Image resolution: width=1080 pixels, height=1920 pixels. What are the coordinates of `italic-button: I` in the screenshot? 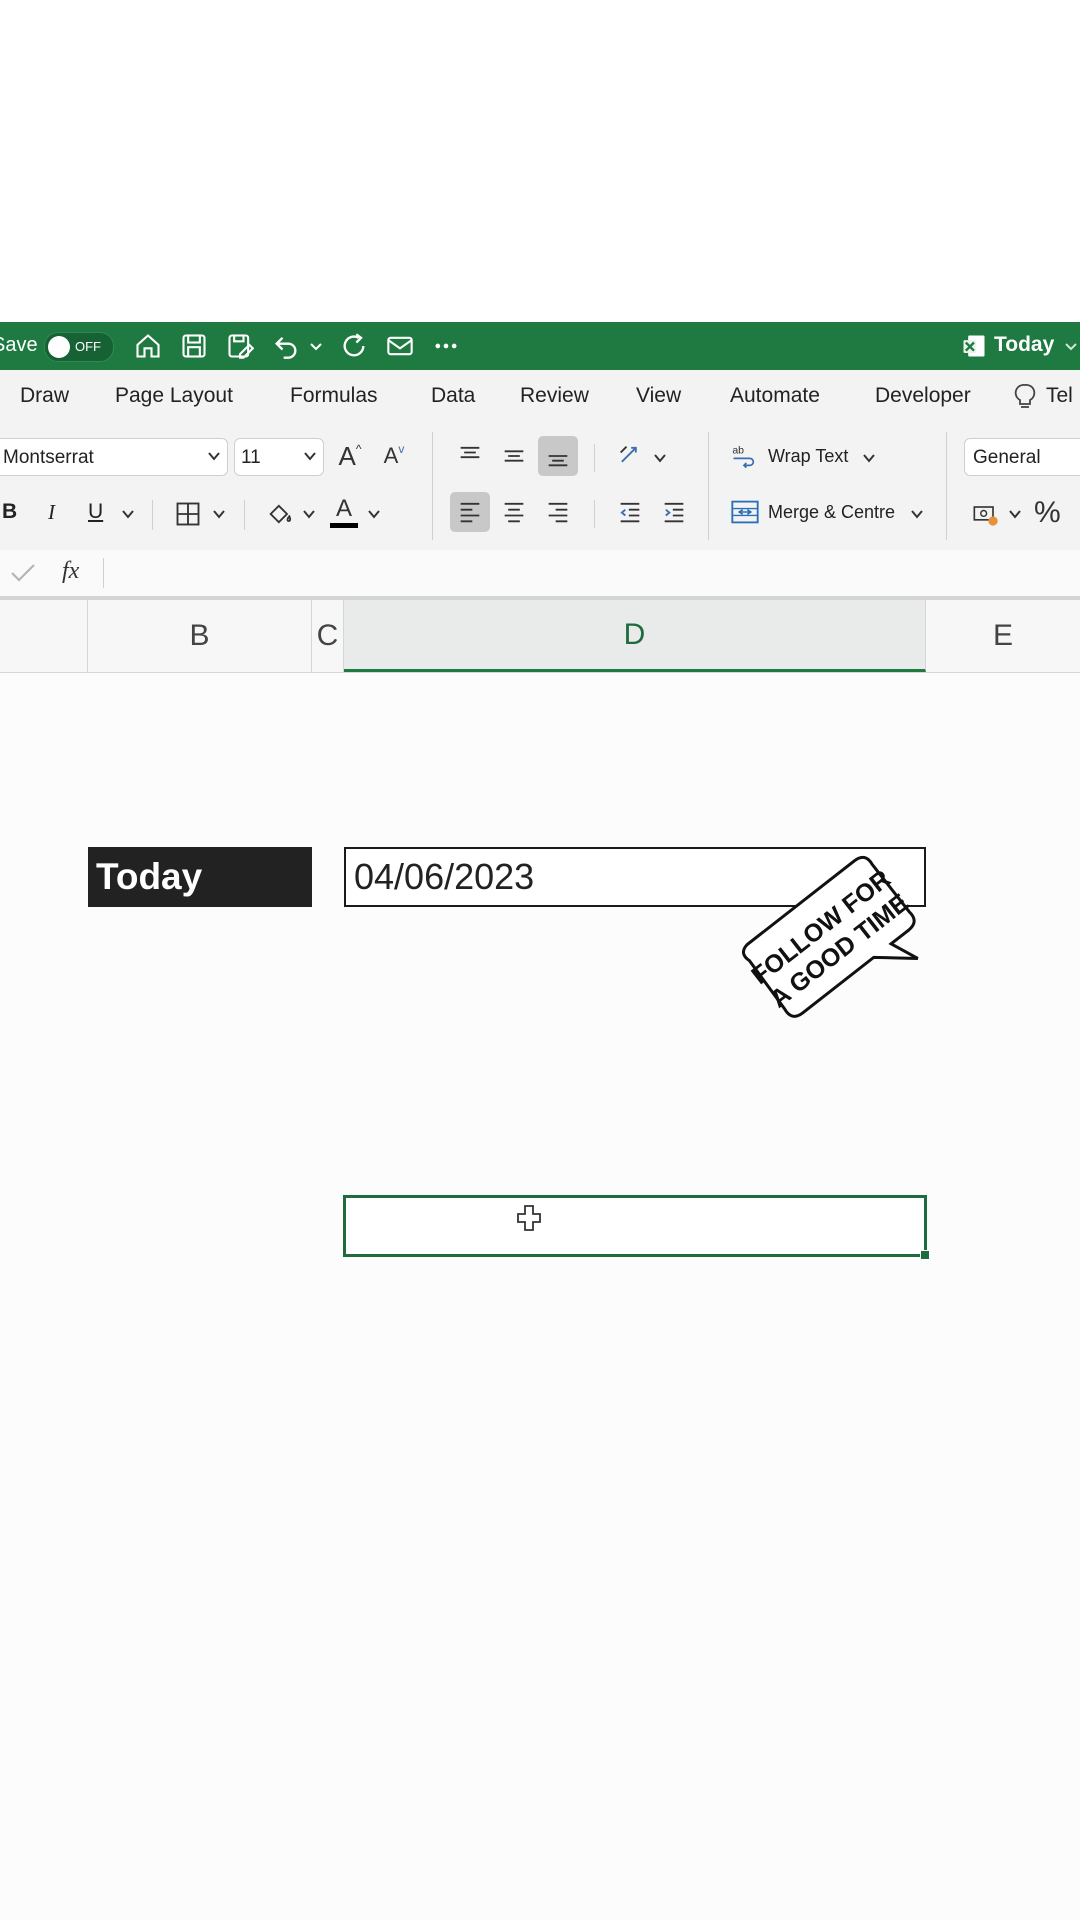 It's located at (51, 512).